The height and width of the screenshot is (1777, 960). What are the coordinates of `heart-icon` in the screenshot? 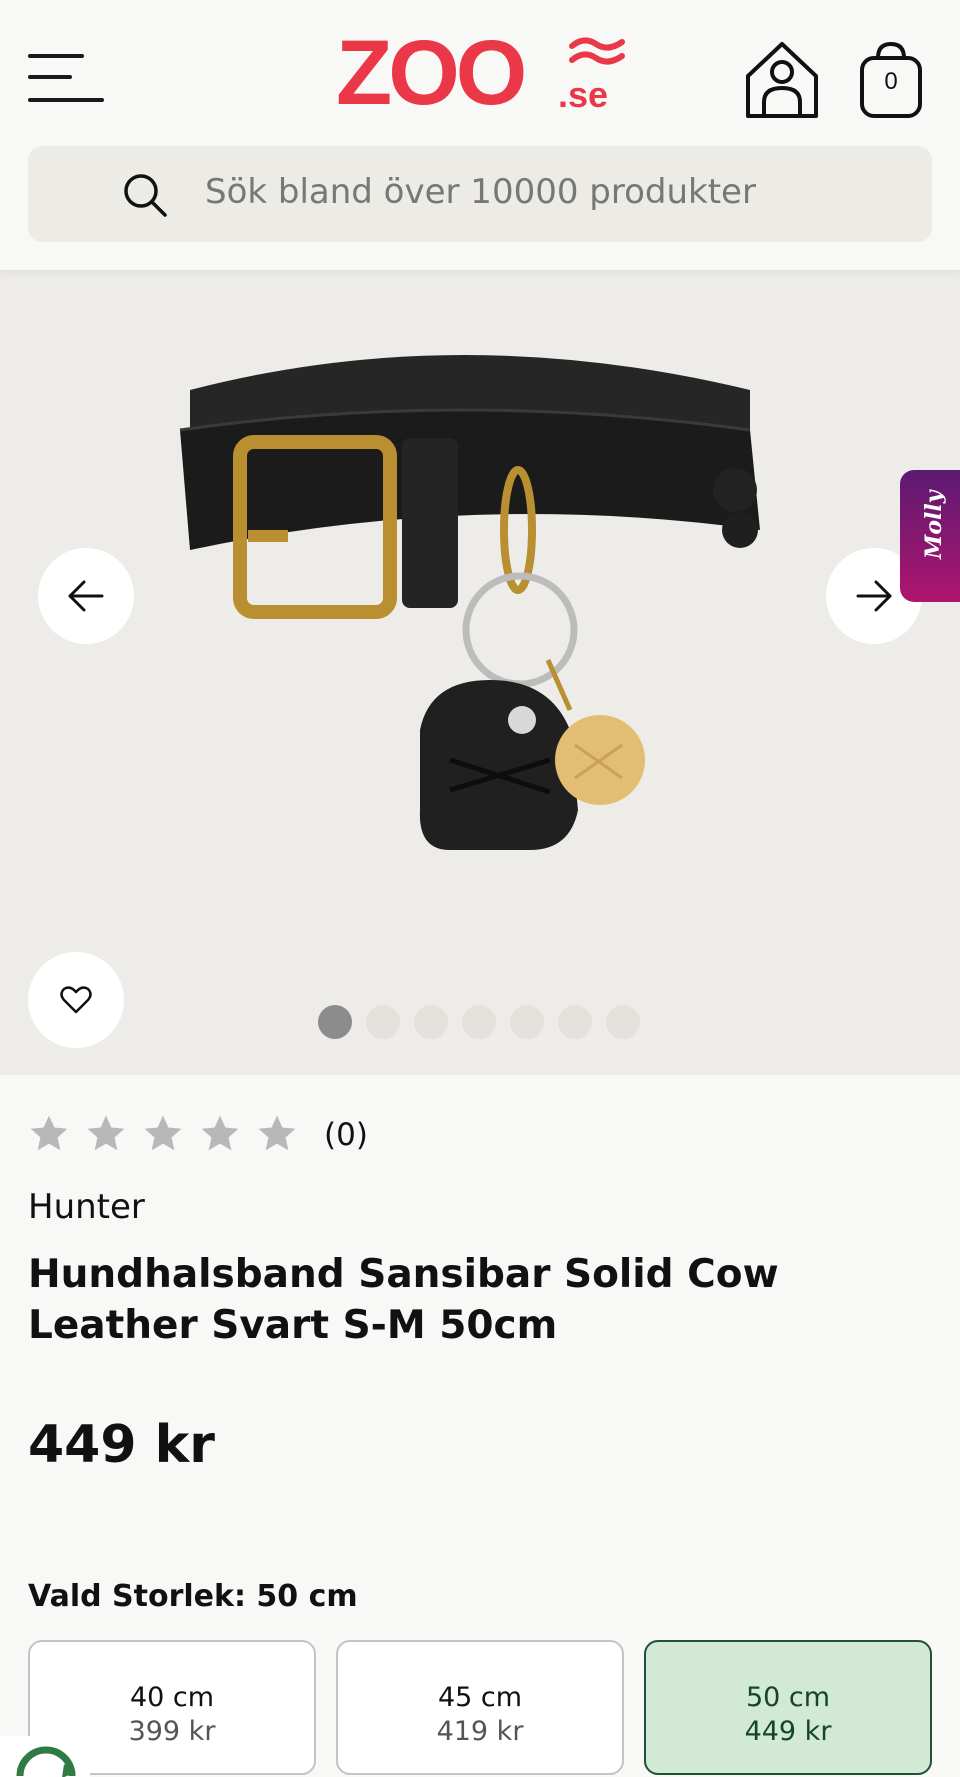 It's located at (76, 1000).